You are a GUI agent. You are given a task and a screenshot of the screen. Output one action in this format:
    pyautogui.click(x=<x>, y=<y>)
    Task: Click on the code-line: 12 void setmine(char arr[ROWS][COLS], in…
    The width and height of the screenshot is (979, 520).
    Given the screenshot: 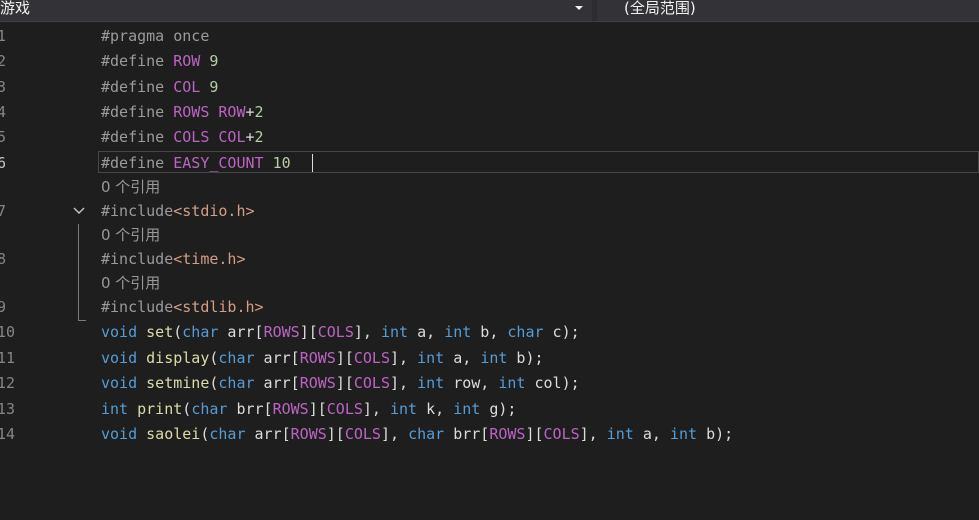 What is the action you would take?
    pyautogui.click(x=489, y=383)
    